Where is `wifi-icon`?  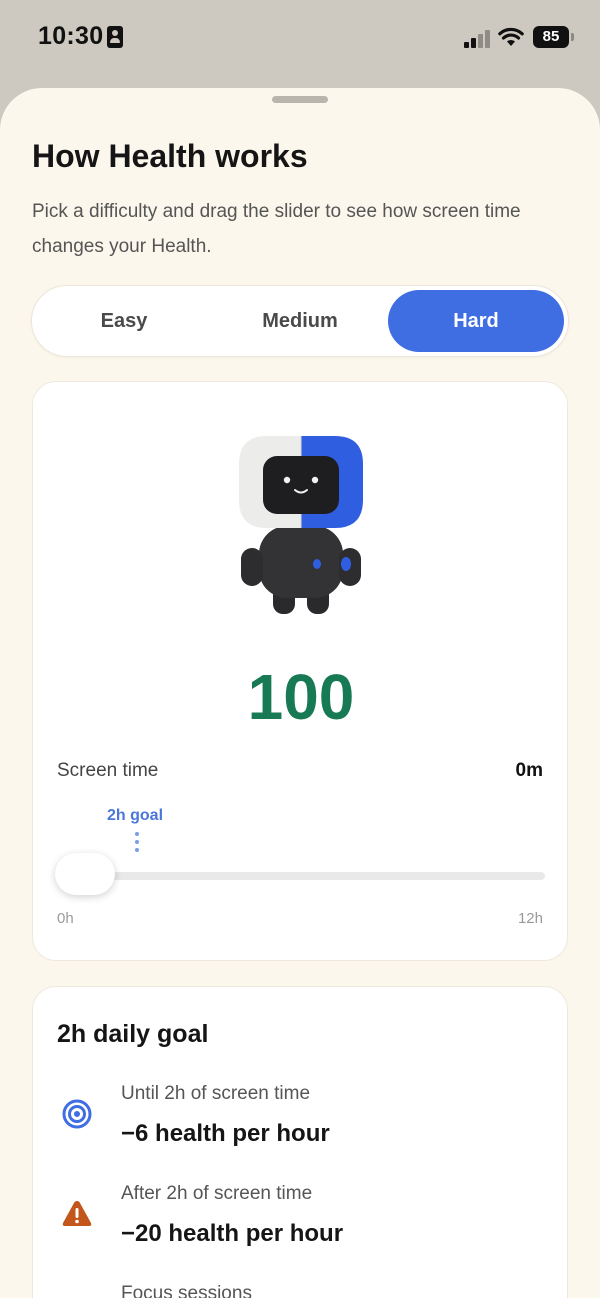 wifi-icon is located at coordinates (511, 36).